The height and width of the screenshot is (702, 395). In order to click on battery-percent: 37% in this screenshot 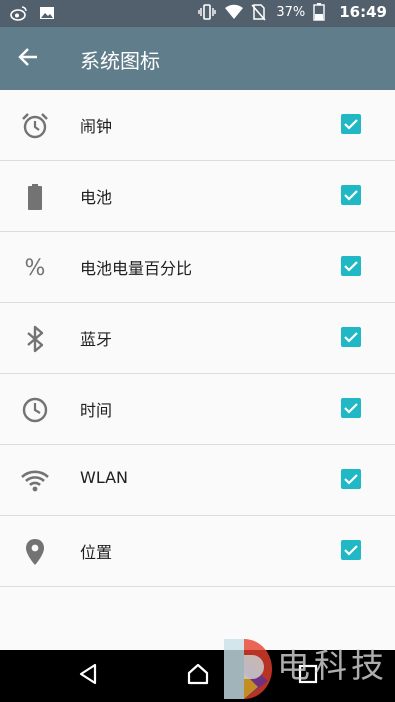, I will do `click(291, 12)`.